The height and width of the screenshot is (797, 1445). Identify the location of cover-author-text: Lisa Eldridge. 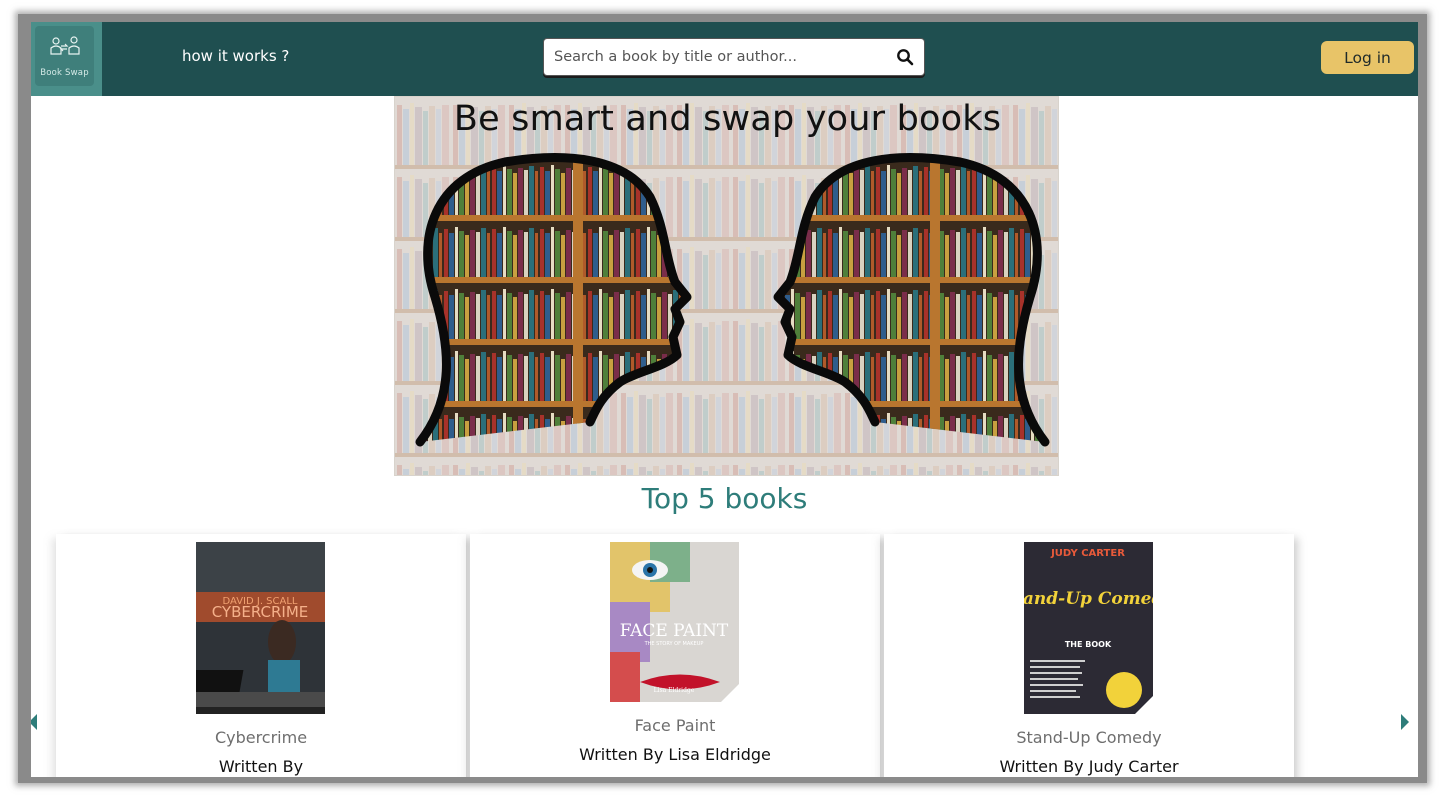
(674, 690).